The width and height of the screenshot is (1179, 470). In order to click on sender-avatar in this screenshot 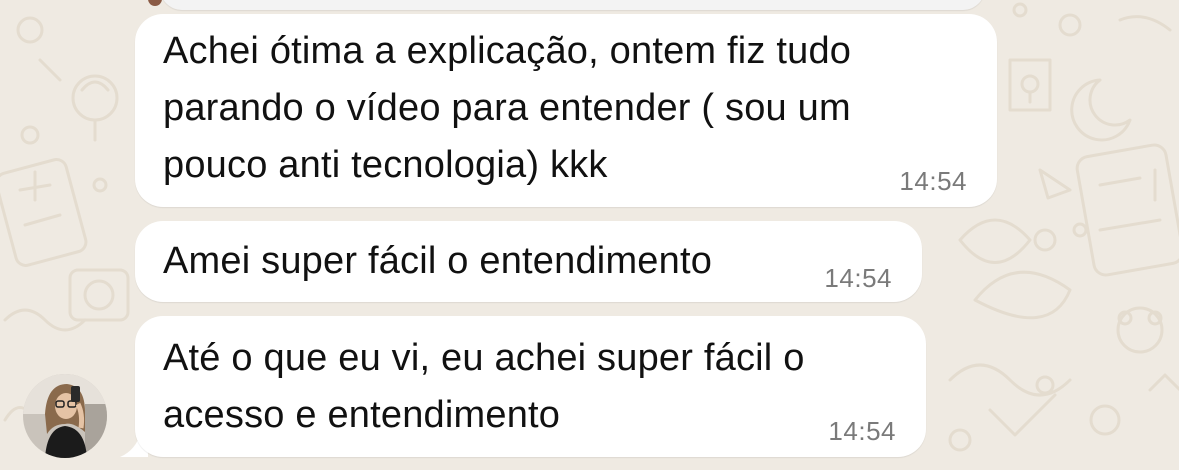, I will do `click(65, 416)`.